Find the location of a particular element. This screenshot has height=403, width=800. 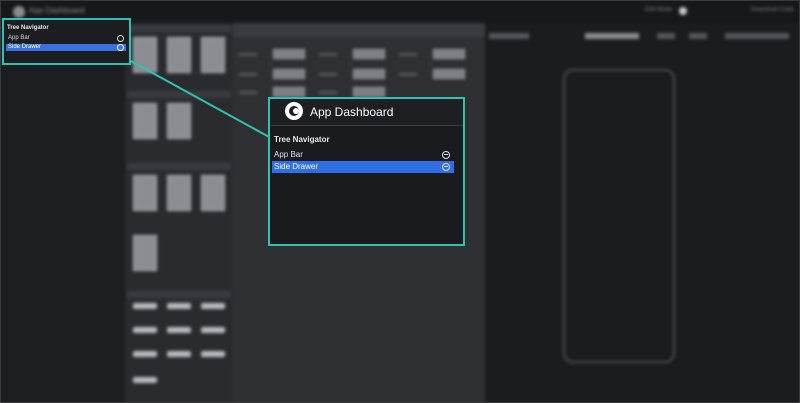

callout-header: App Dashboard is located at coordinates (366, 112).